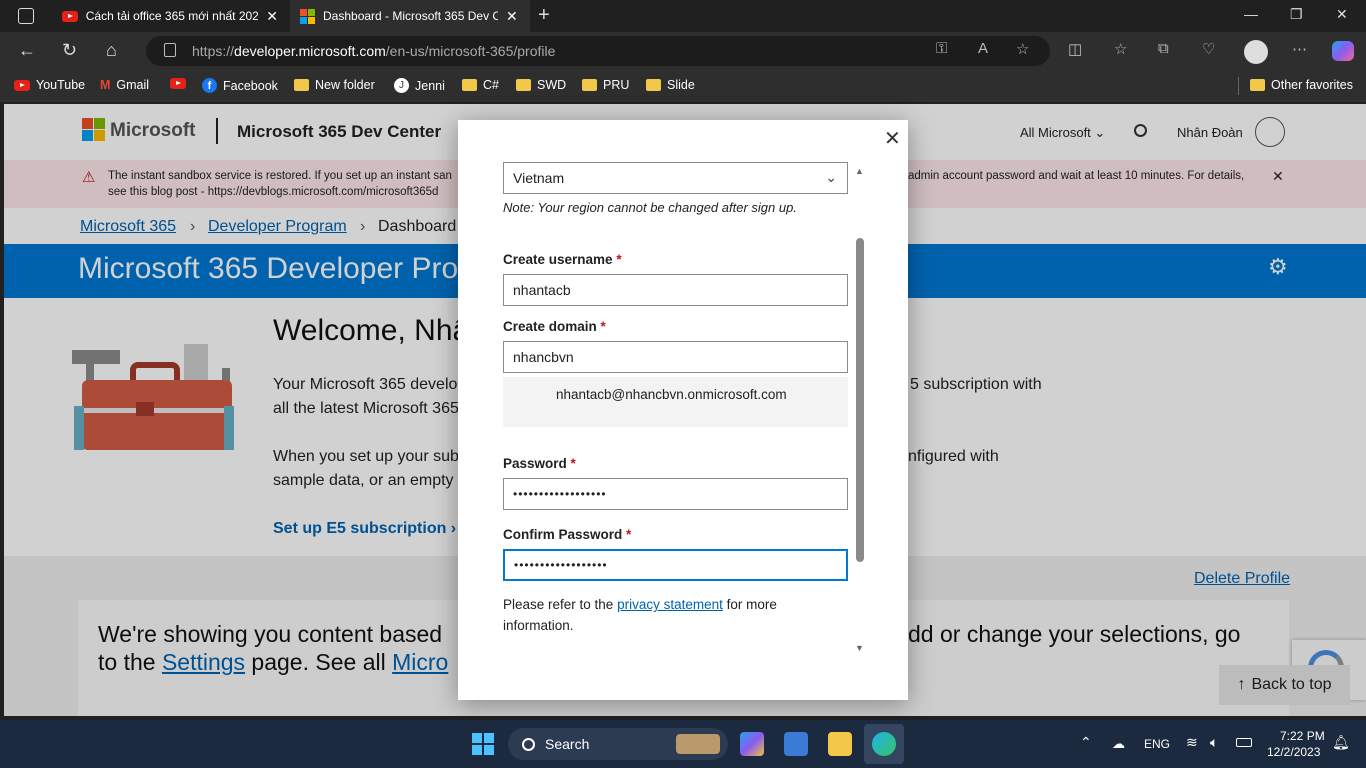 This screenshot has height=768, width=1366. What do you see at coordinates (859, 648) in the screenshot?
I see `scroll-down-arrow-icon: ▼` at bounding box center [859, 648].